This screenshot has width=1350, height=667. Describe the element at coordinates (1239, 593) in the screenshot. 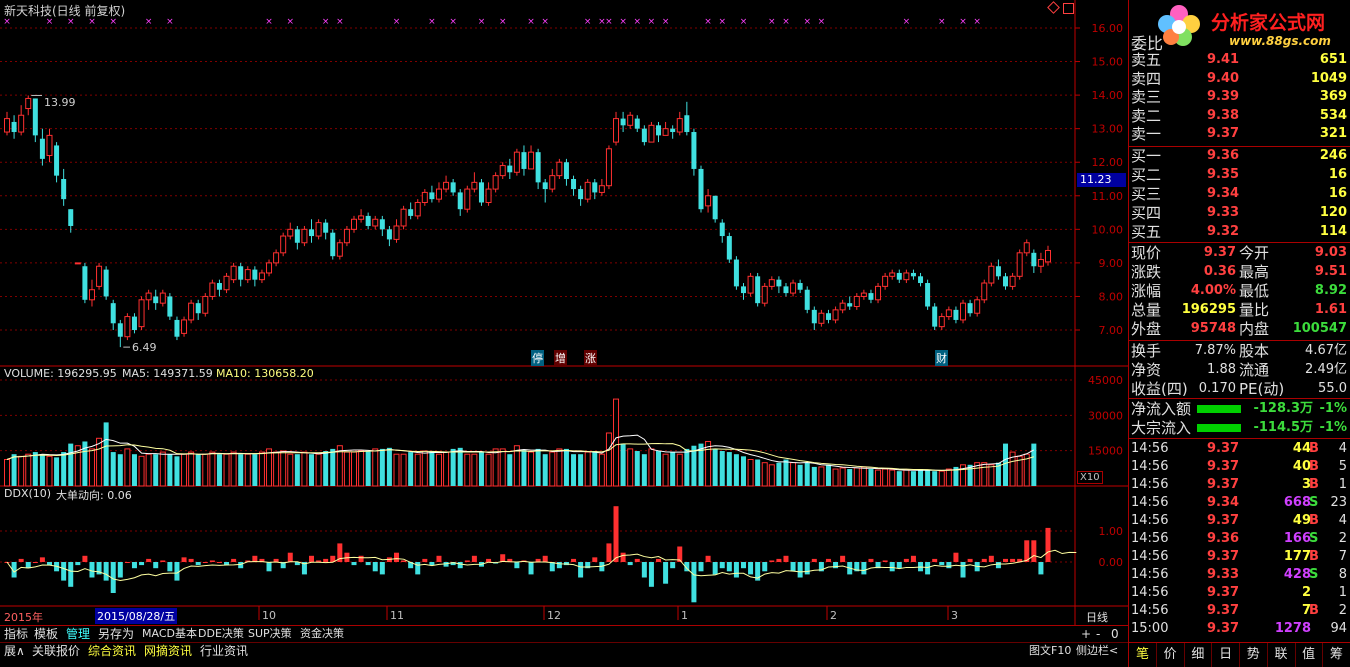

I see `tick-row: 14:56 9.37 2 1` at that location.